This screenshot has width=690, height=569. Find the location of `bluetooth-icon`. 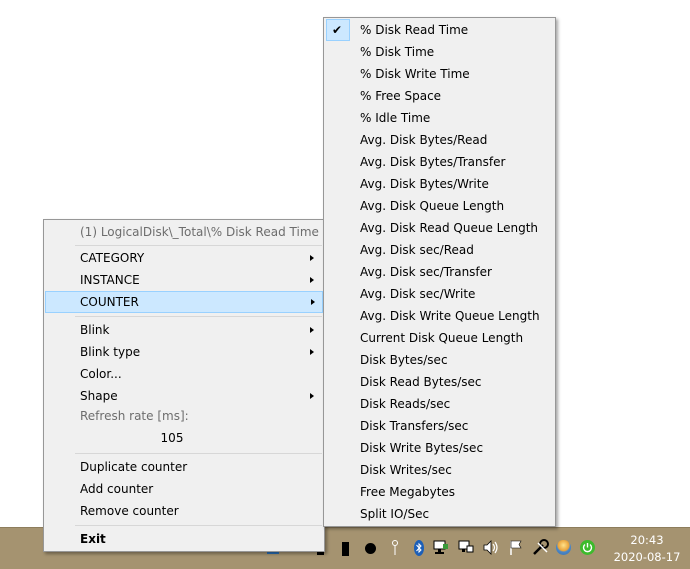

bluetooth-icon is located at coordinates (419, 548).